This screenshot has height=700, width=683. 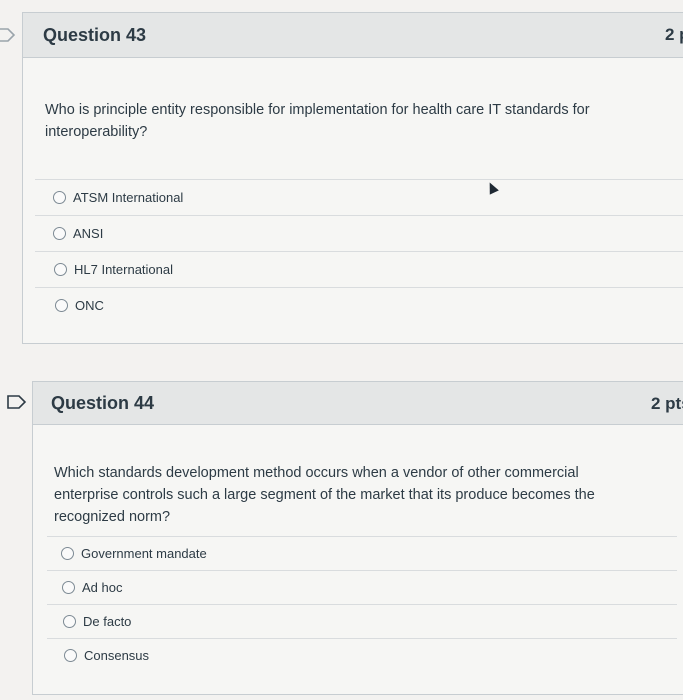 I want to click on answer-option: Consensus, so click(x=362, y=655).